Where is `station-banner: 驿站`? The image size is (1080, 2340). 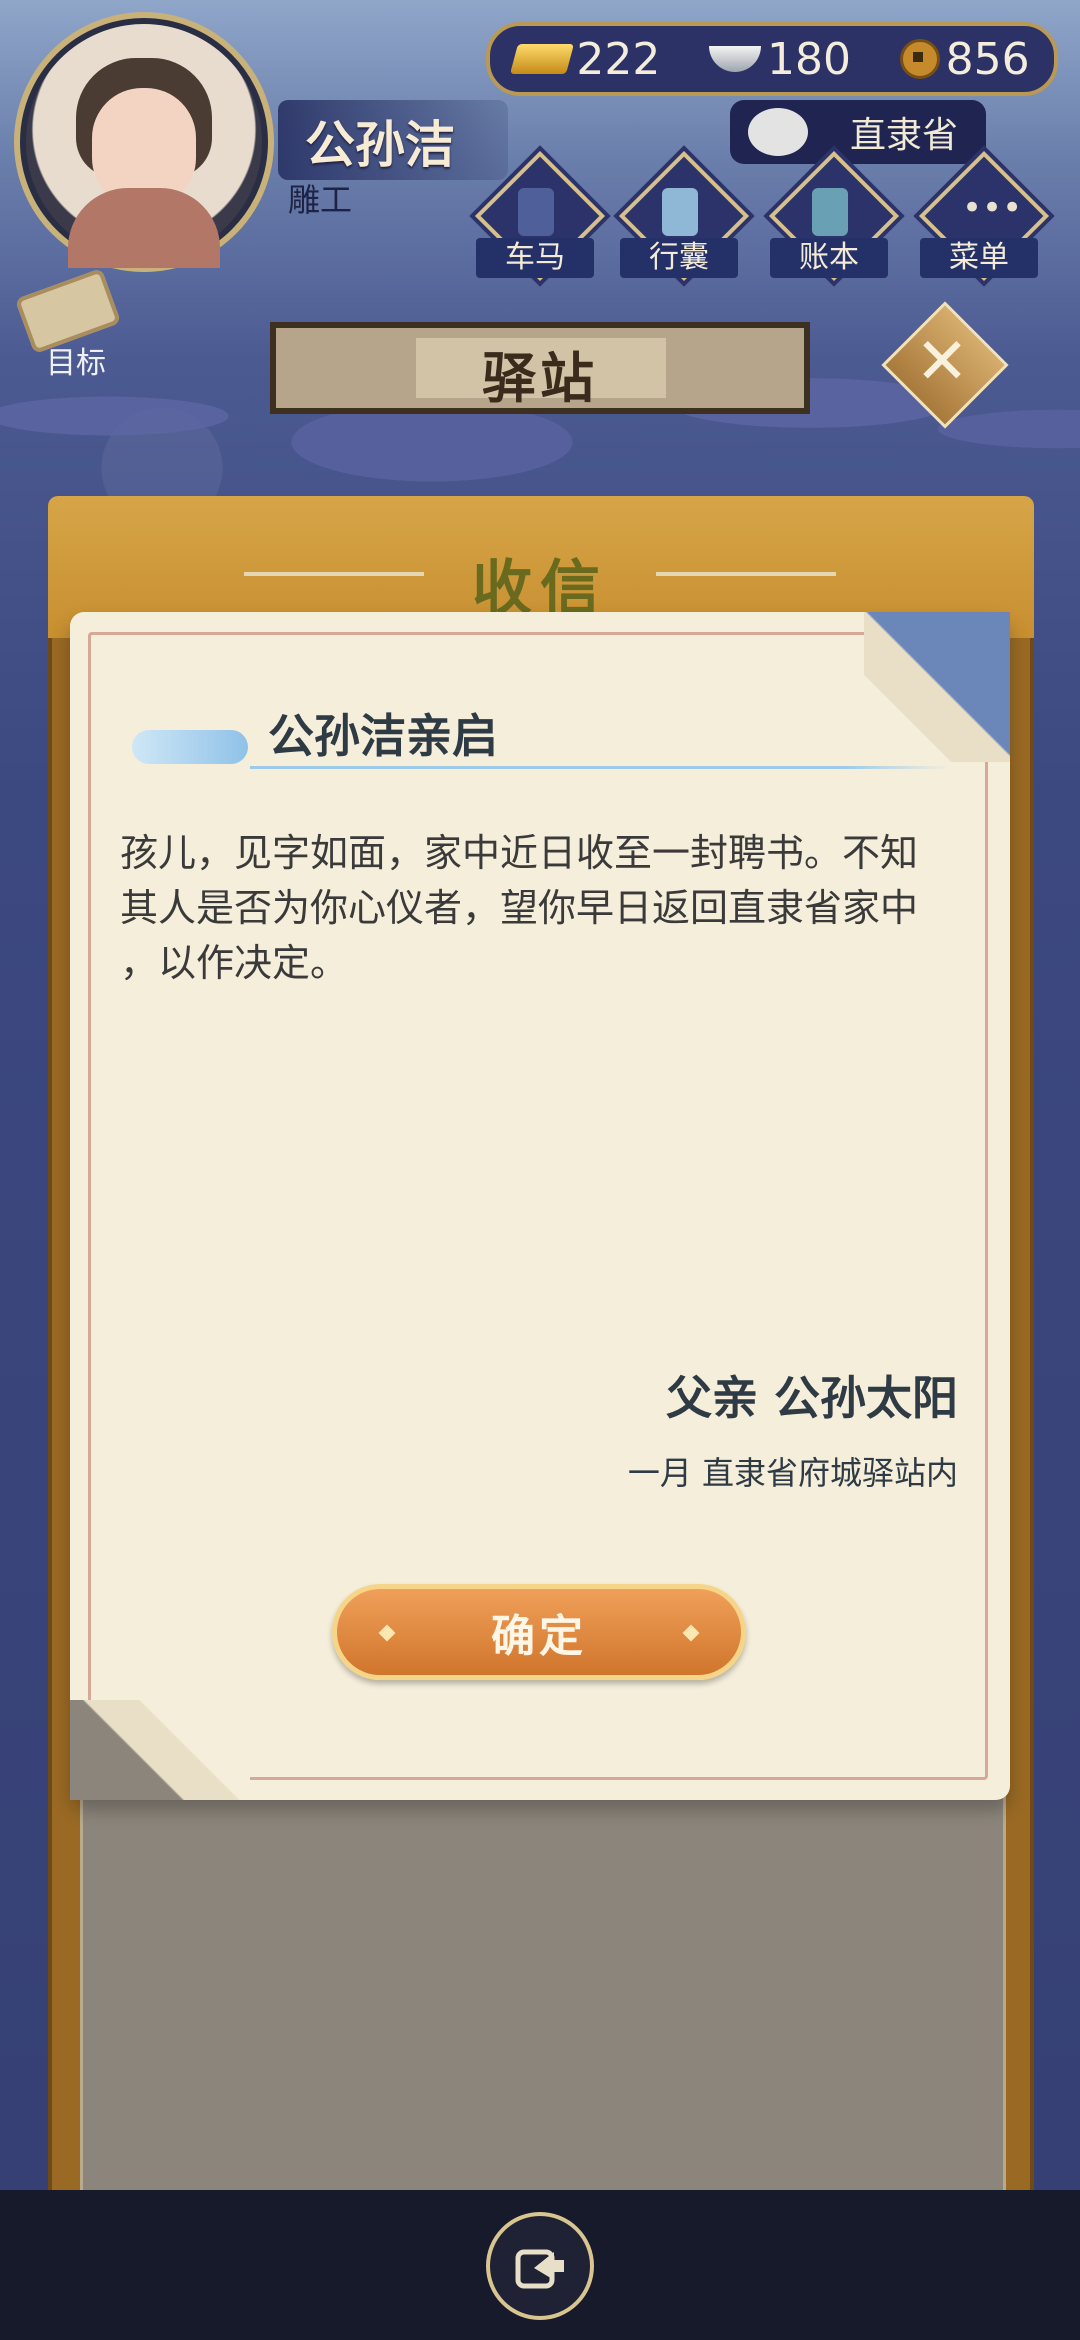
station-banner: 驿站 is located at coordinates (540, 368).